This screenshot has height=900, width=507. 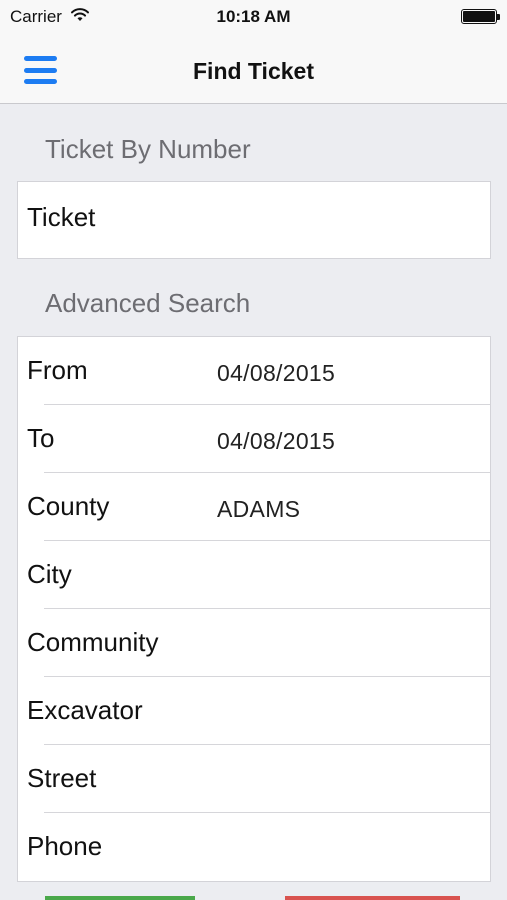 I want to click on status-bar: Carrier 10:18 AM, so click(x=253, y=18).